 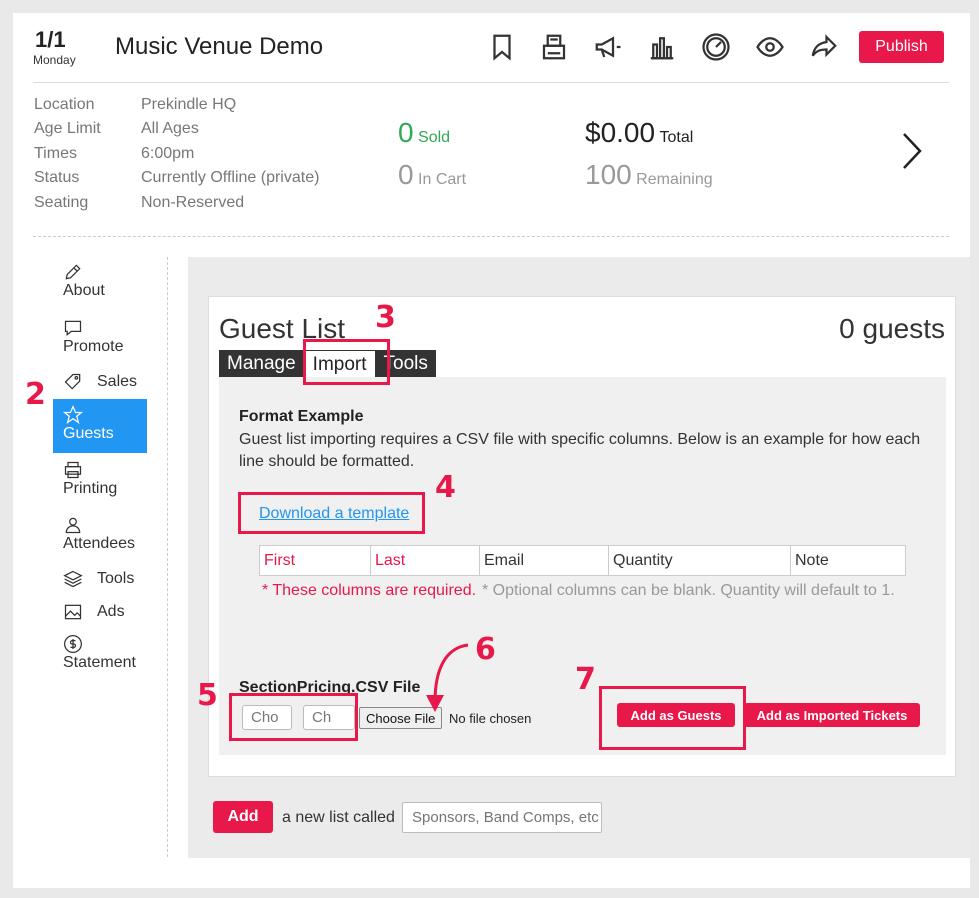 I want to click on info-divider, so click(x=491, y=236).